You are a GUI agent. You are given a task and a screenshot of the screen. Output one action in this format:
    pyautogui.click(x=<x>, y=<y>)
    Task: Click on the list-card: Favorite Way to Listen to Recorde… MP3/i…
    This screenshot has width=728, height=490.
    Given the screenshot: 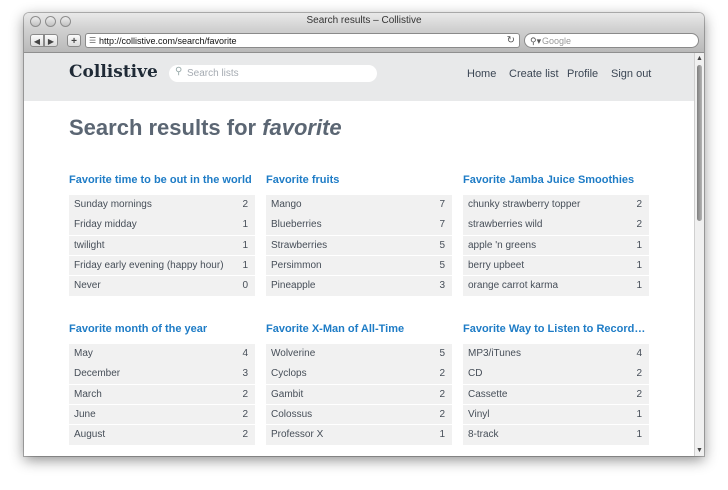 What is the action you would take?
    pyautogui.click(x=556, y=383)
    